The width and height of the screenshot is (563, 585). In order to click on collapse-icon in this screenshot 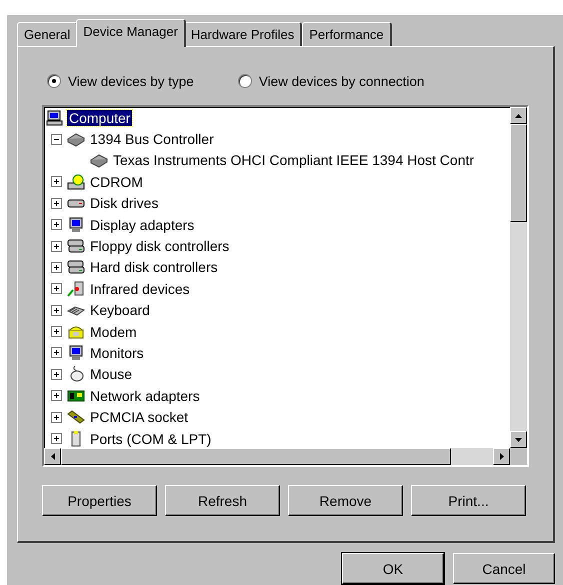, I will do `click(56, 139)`.